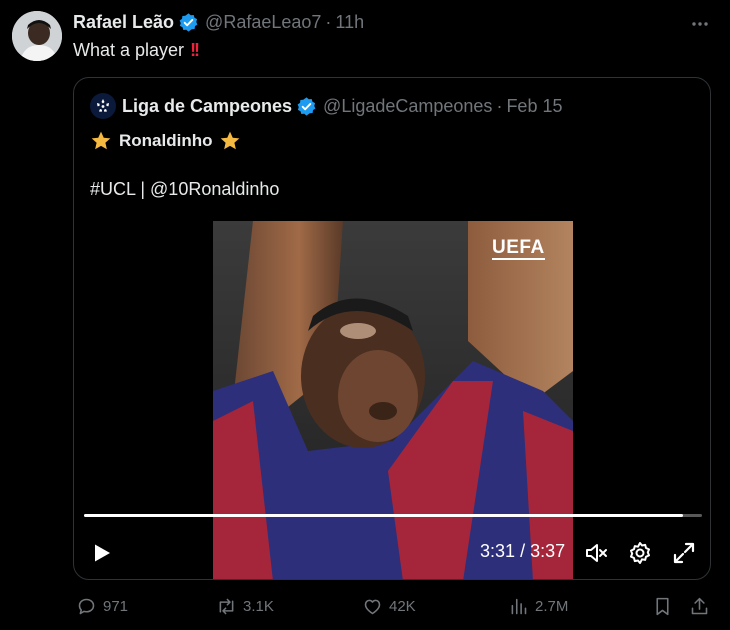 Image resolution: width=730 pixels, height=630 pixels. I want to click on tweet-header: Rafael Leão @RafaeLeao7 · 11h, so click(218, 22).